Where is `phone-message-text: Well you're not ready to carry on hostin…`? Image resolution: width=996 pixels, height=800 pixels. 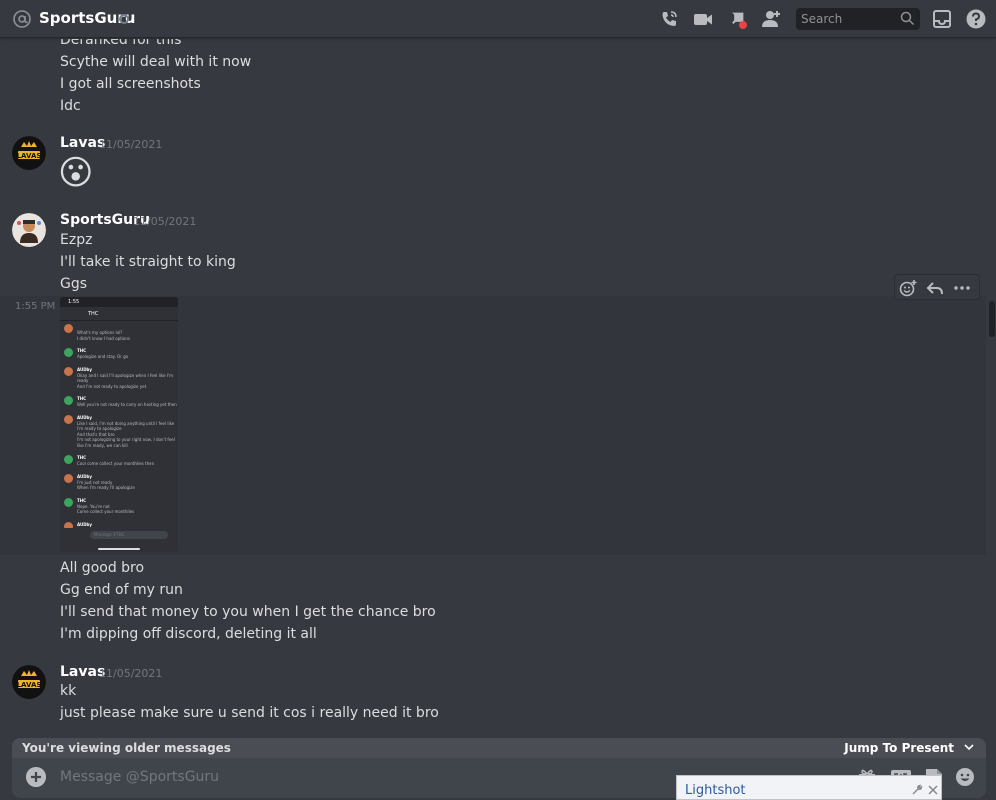 phone-message-text: Well you're not ready to carry on hostin… is located at coordinates (127, 404).